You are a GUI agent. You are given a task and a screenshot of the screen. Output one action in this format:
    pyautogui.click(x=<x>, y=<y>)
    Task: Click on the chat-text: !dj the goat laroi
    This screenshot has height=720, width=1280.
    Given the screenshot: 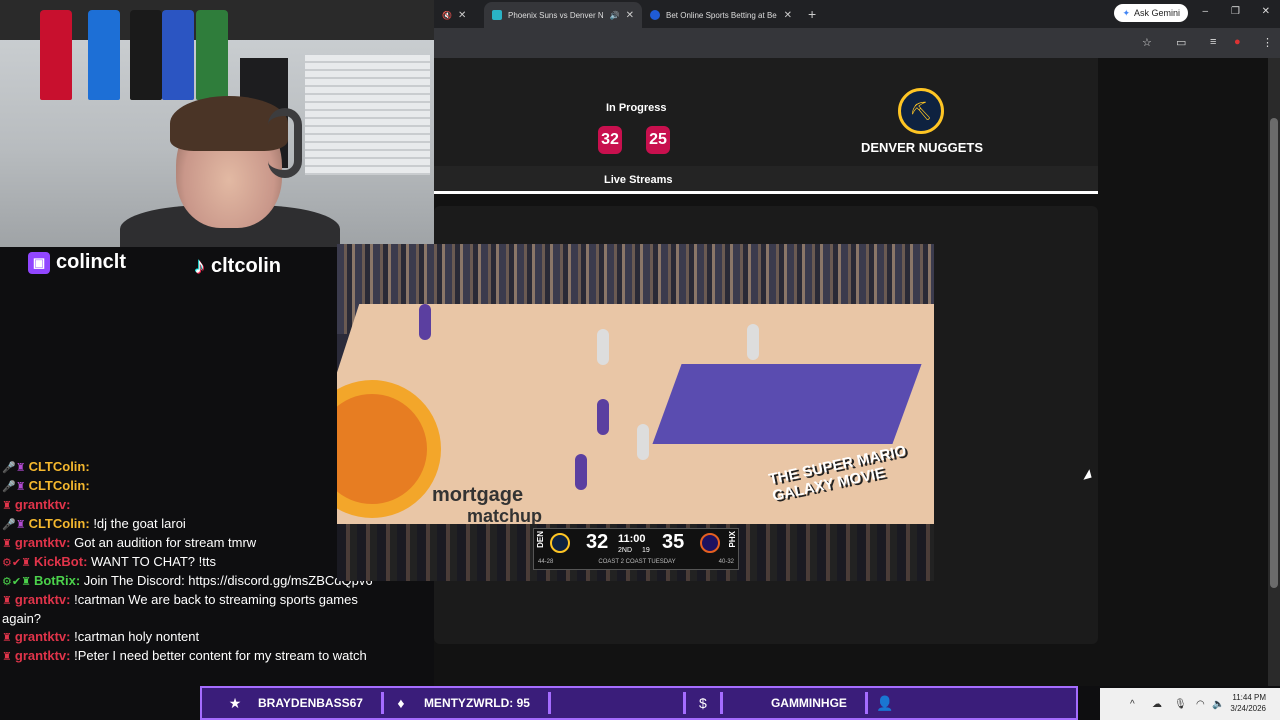 What is the action you would take?
    pyautogui.click(x=137, y=523)
    